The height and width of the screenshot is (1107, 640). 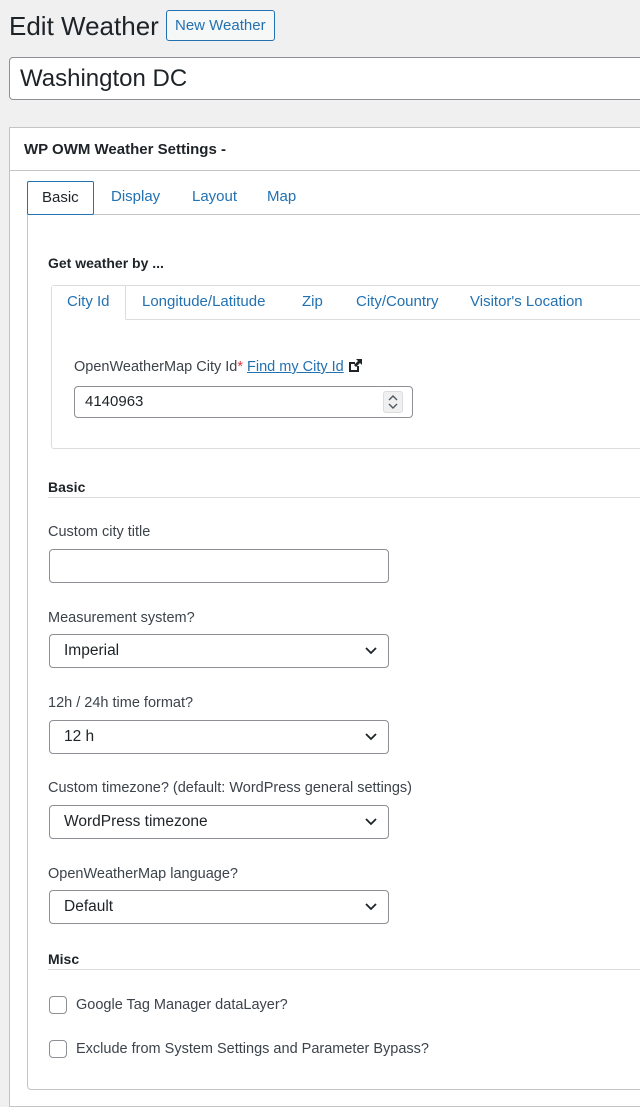 What do you see at coordinates (203, 303) in the screenshot?
I see `subtab-longitude-latitude: Longitude/Latitude` at bounding box center [203, 303].